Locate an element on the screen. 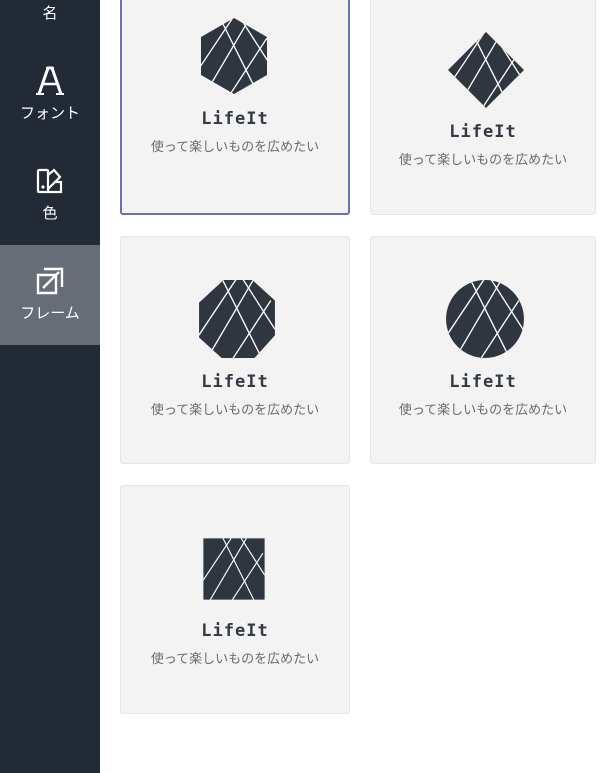  sidebar-item-name: 名 is located at coordinates (50, 22).